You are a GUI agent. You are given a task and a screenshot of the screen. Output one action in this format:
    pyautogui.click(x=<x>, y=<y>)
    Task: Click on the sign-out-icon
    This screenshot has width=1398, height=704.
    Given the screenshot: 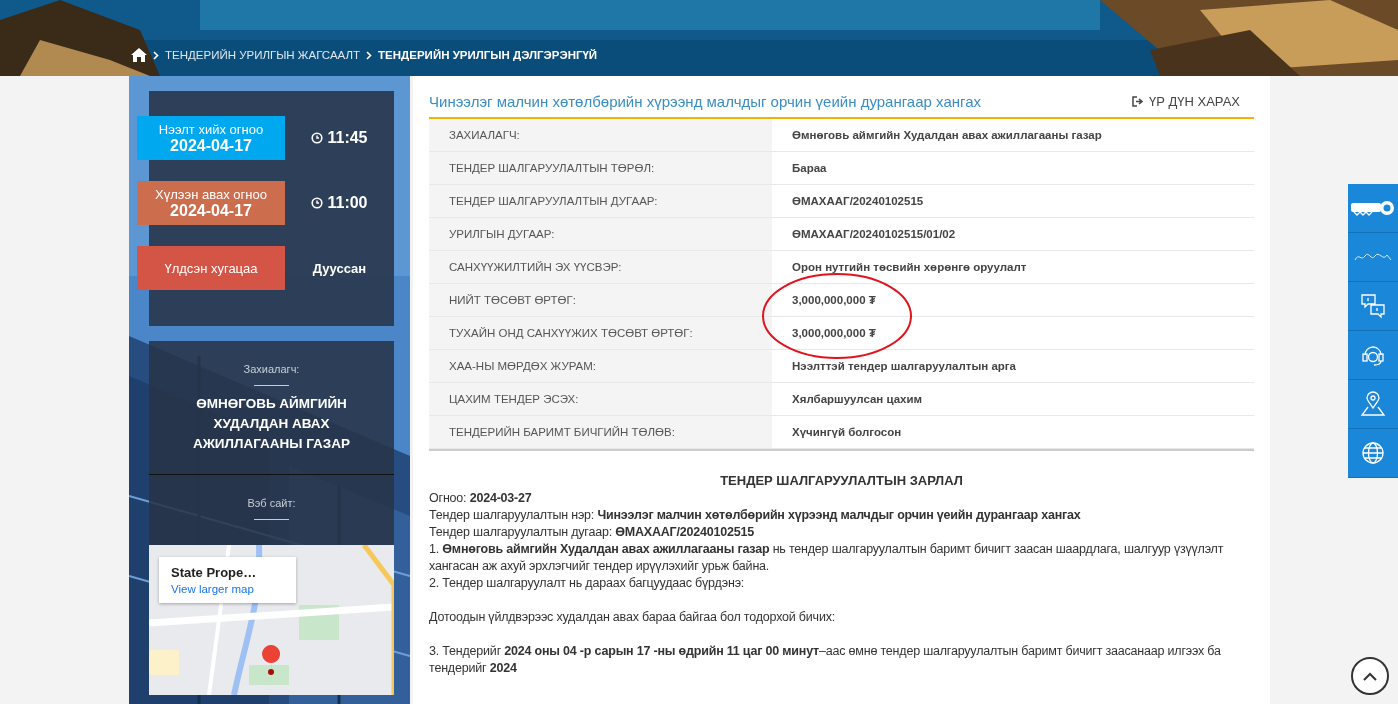 What is the action you would take?
    pyautogui.click(x=1137, y=101)
    